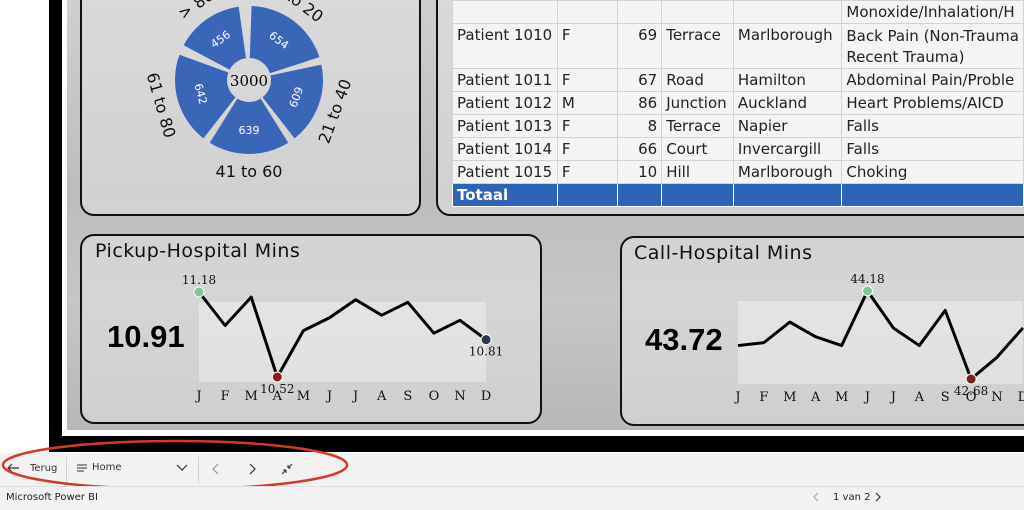 The height and width of the screenshot is (510, 1024). I want to click on table-cell-patient: Patient 1012, so click(505, 103).